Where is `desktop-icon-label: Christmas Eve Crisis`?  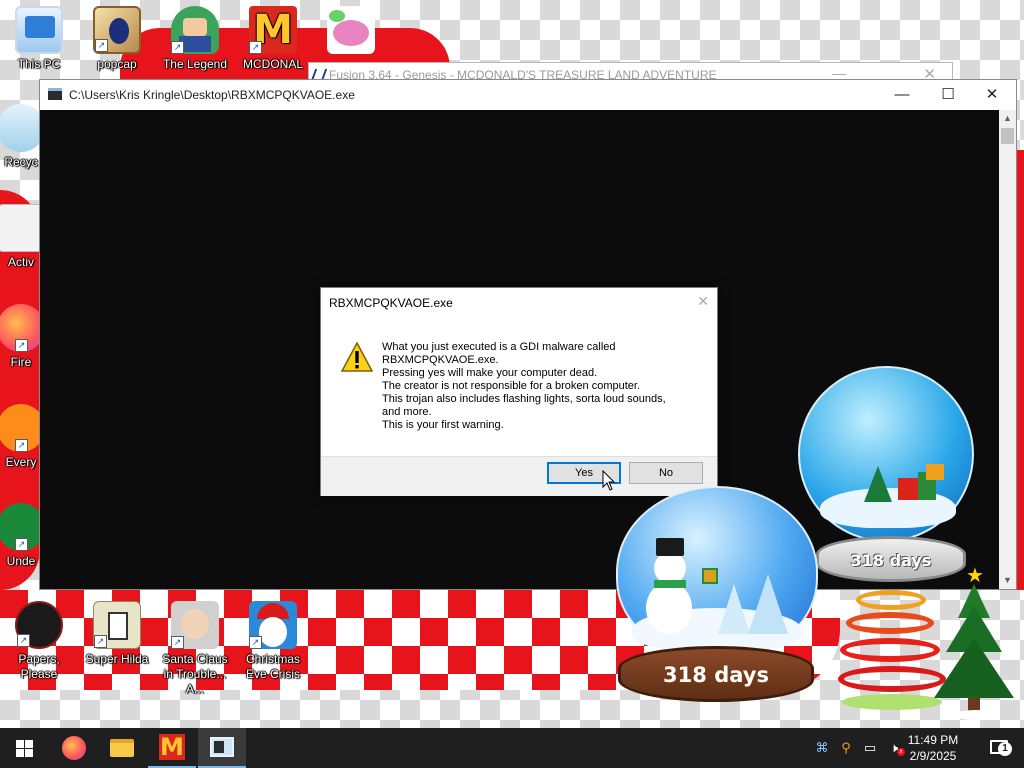
desktop-icon-label: Christmas Eve Crisis is located at coordinates (272, 666).